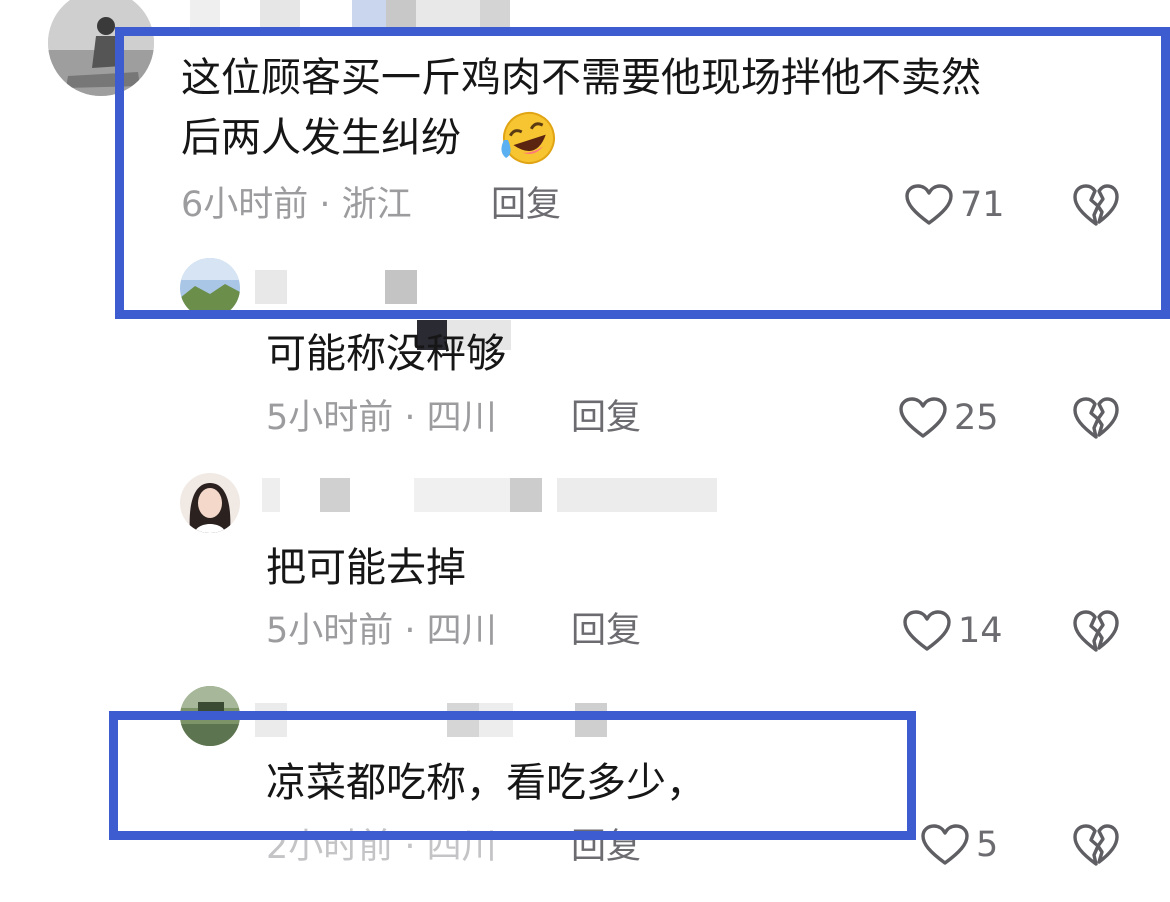  I want to click on laughing-crying-emoji-icon, so click(529, 138).